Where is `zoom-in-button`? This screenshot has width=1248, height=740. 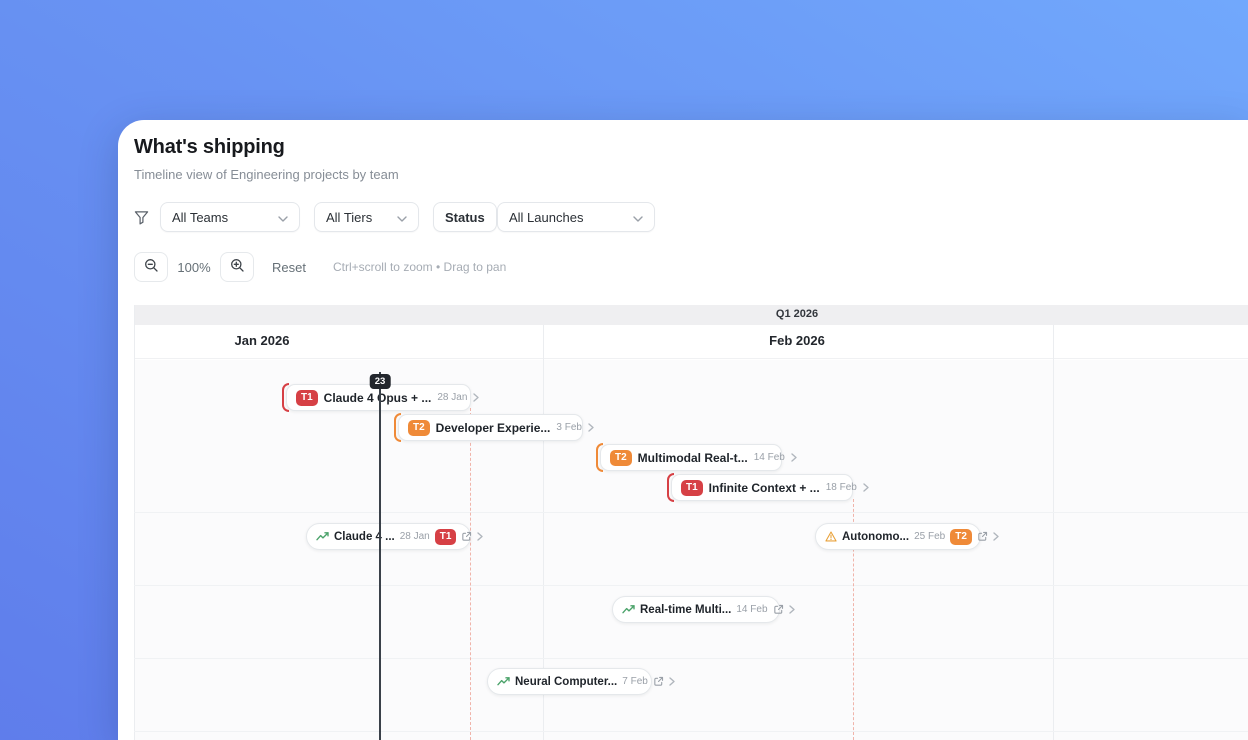 zoom-in-button is located at coordinates (237, 267).